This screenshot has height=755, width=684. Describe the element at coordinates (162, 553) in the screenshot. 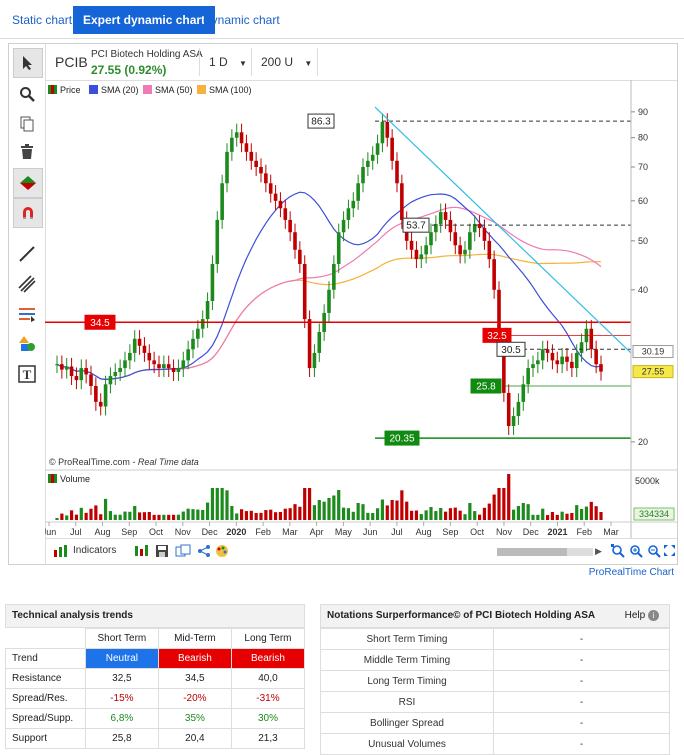

I see `save-icon` at that location.